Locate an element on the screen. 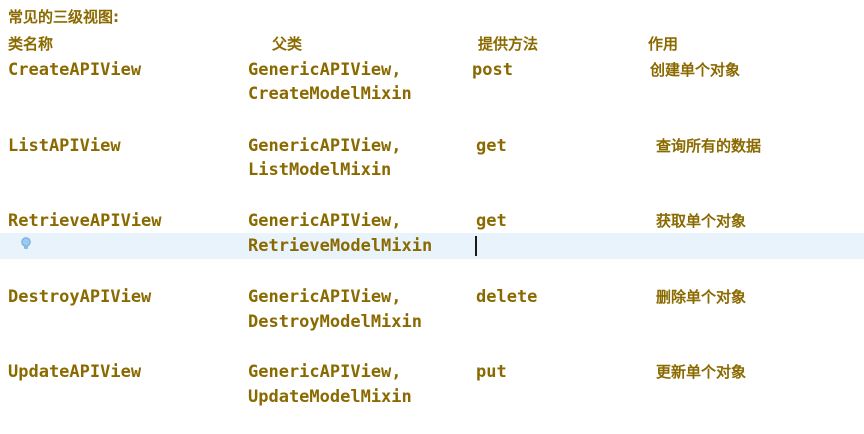 The height and width of the screenshot is (434, 864). method-cell: delete is located at coordinates (507, 297).